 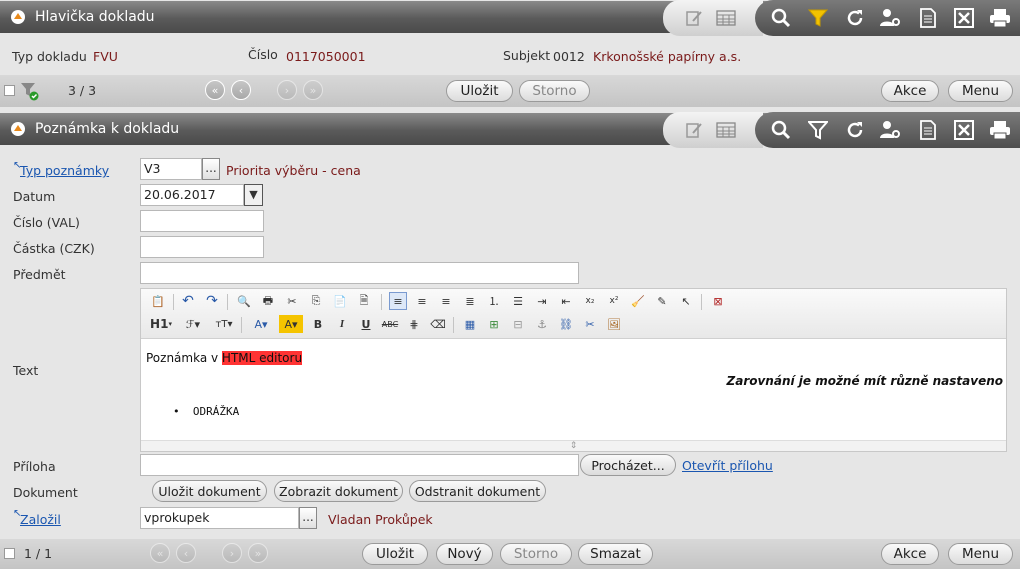 What do you see at coordinates (253, 195) in the screenshot?
I see `date-dropdown-button: ▼` at bounding box center [253, 195].